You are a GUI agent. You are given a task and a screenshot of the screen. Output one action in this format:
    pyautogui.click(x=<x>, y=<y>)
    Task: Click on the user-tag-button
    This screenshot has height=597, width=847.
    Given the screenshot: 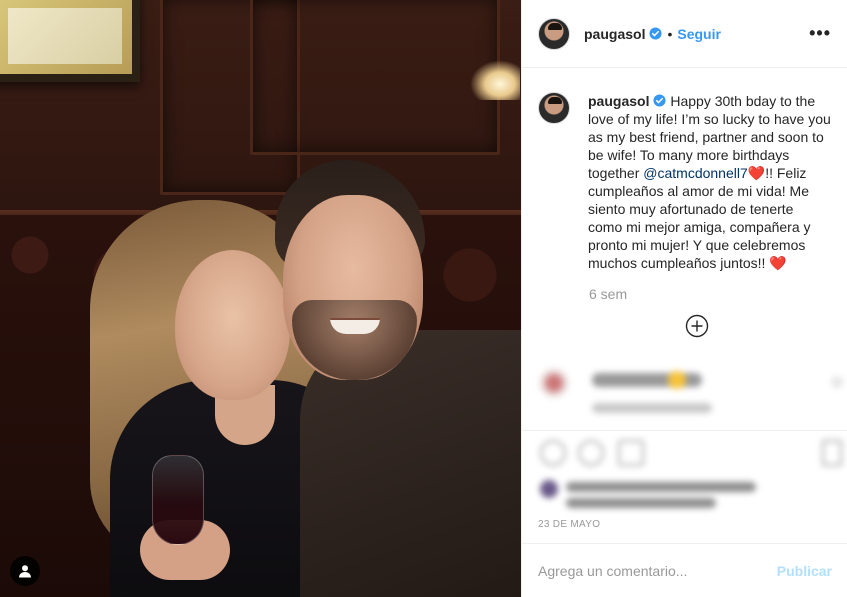 What is the action you would take?
    pyautogui.click(x=25, y=571)
    